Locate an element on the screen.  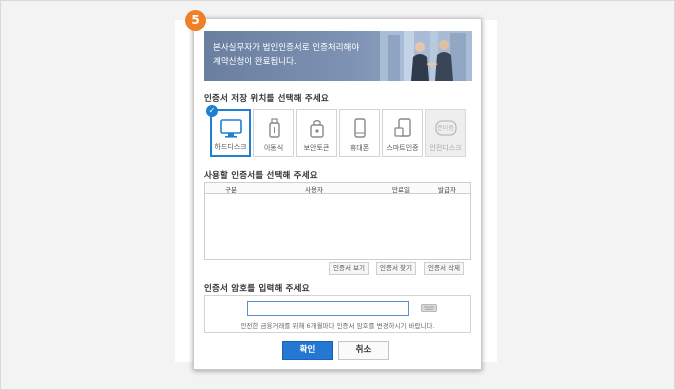
banner-message: 본사실무자가 법인인증서로 인증처리해야 계약신청이 완료됩니다. is located at coordinates (286, 55).